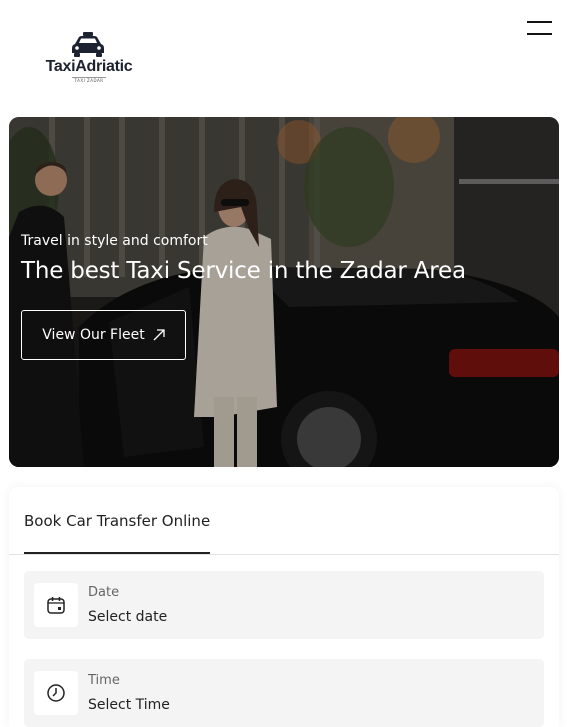  What do you see at coordinates (129, 705) in the screenshot?
I see `time-value: Select Time` at bounding box center [129, 705].